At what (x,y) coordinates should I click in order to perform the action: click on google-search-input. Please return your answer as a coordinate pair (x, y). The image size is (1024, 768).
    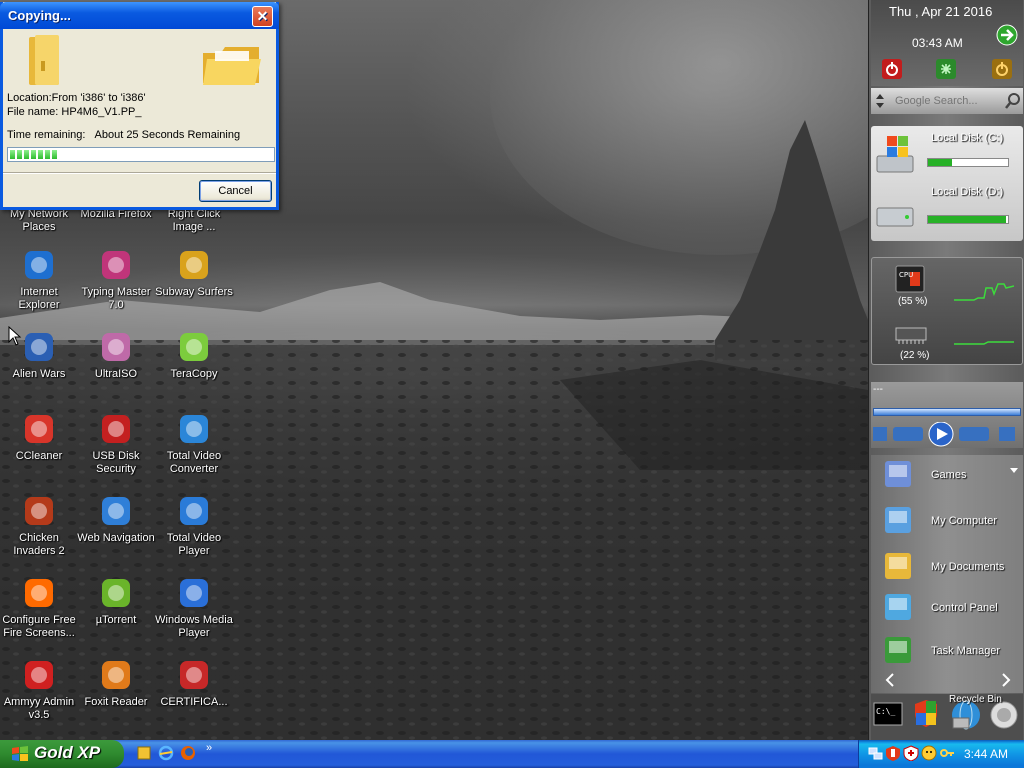
    Looking at the image, I should click on (949, 101).